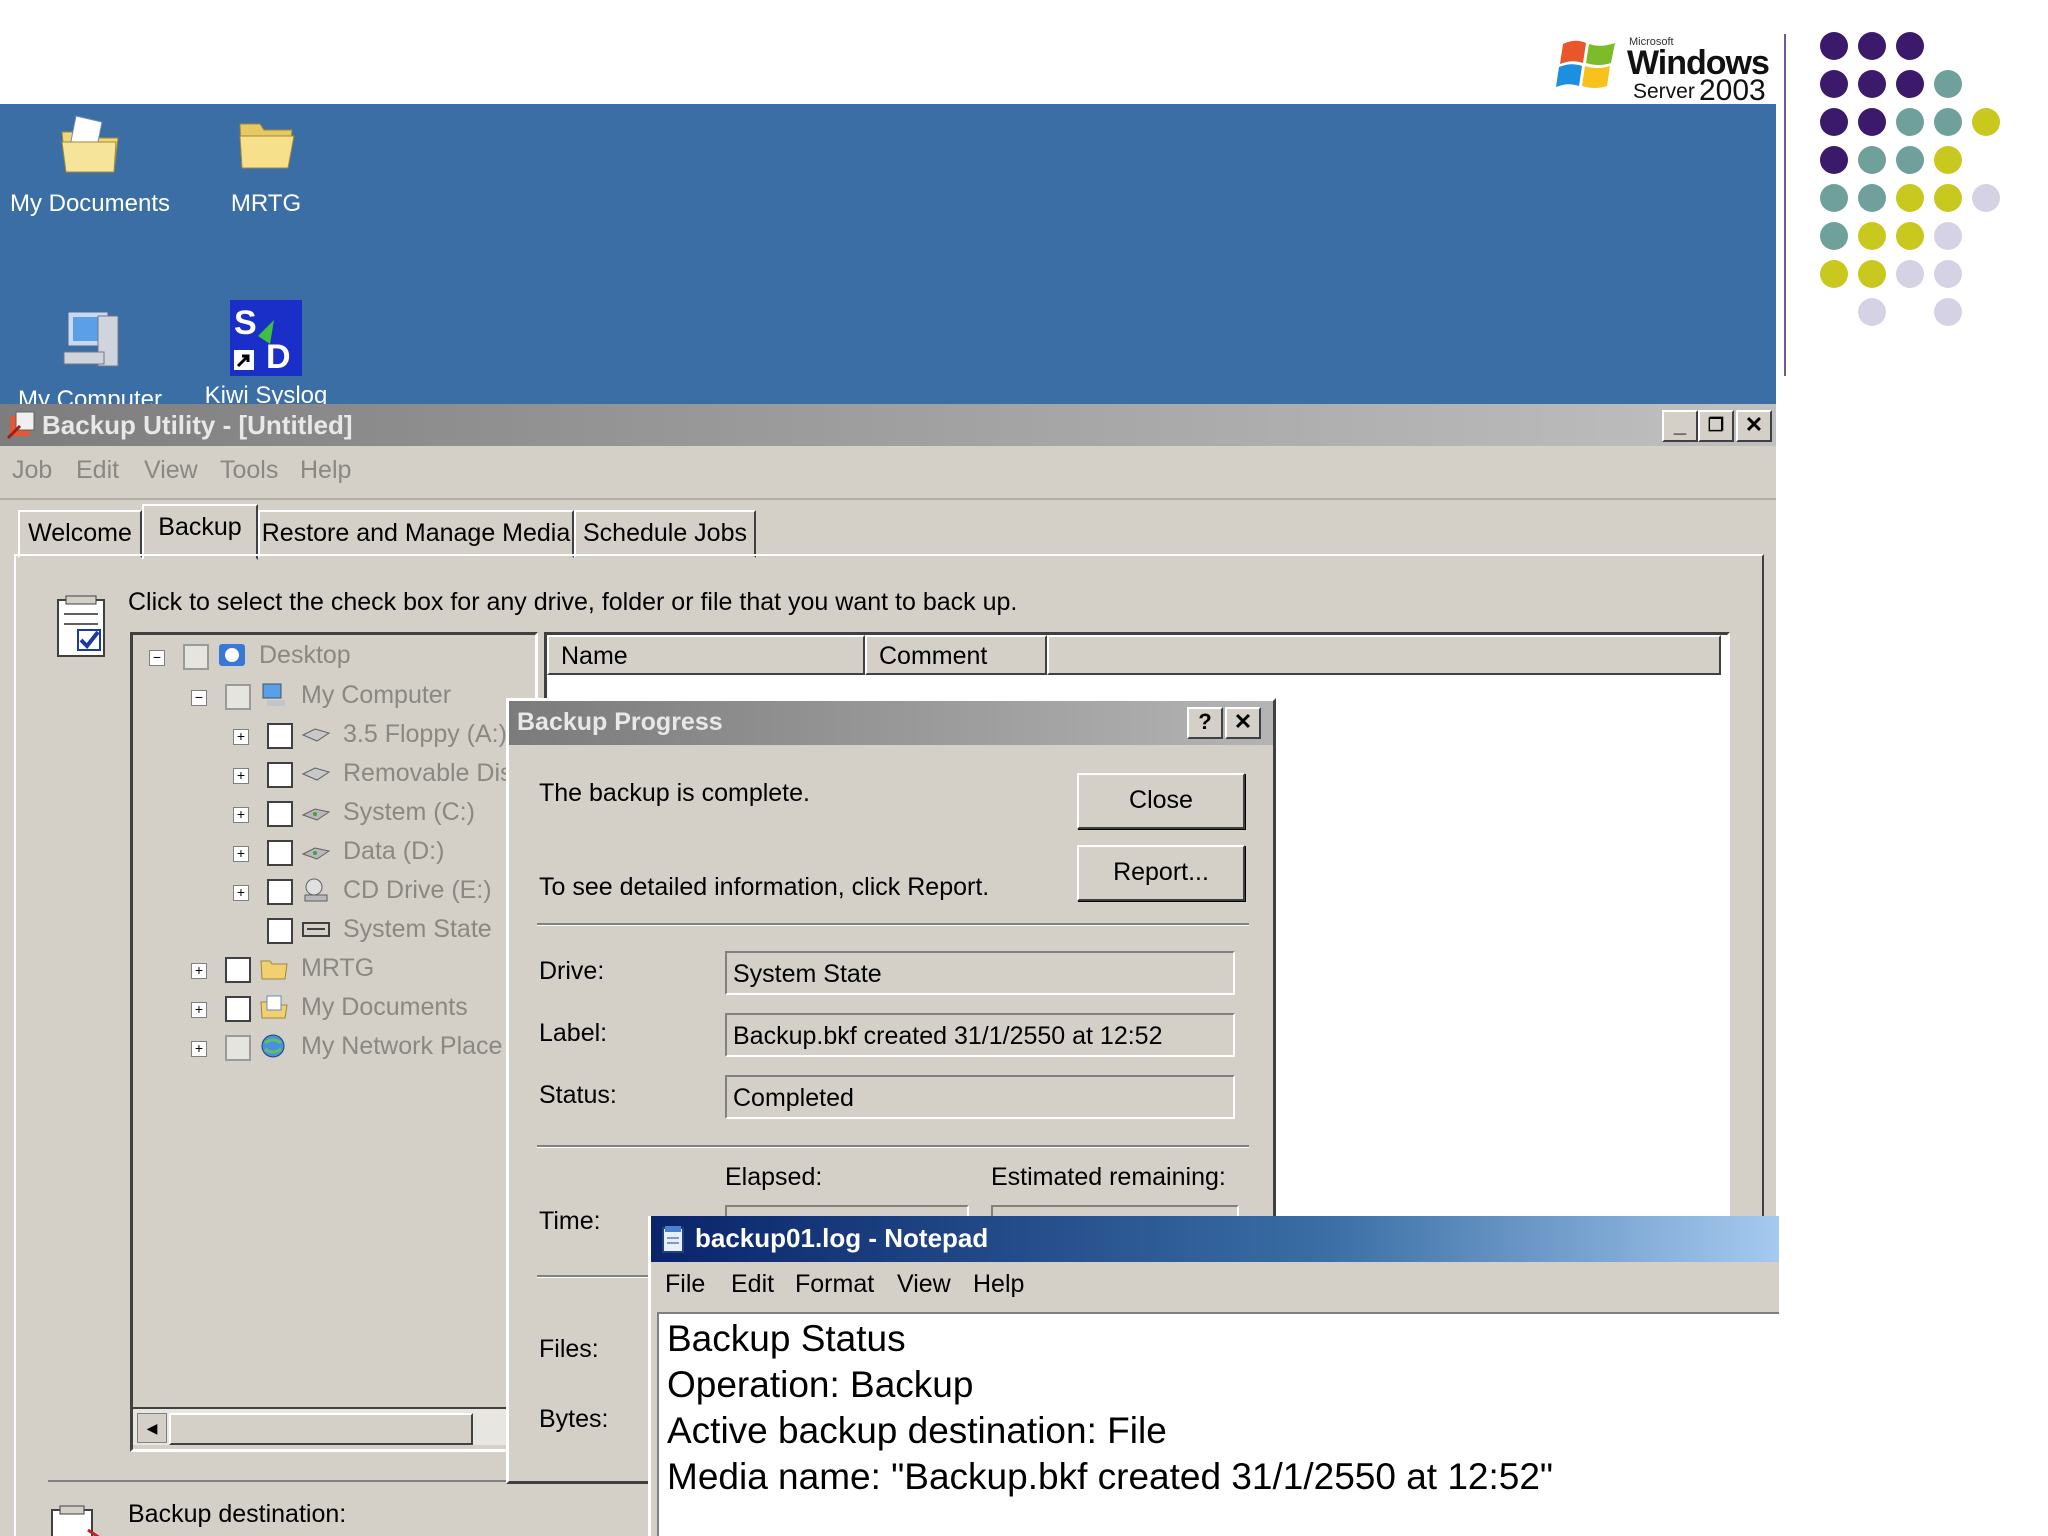 Image resolution: width=2048 pixels, height=1536 pixels. I want to click on menu-tools: Tools, so click(249, 470).